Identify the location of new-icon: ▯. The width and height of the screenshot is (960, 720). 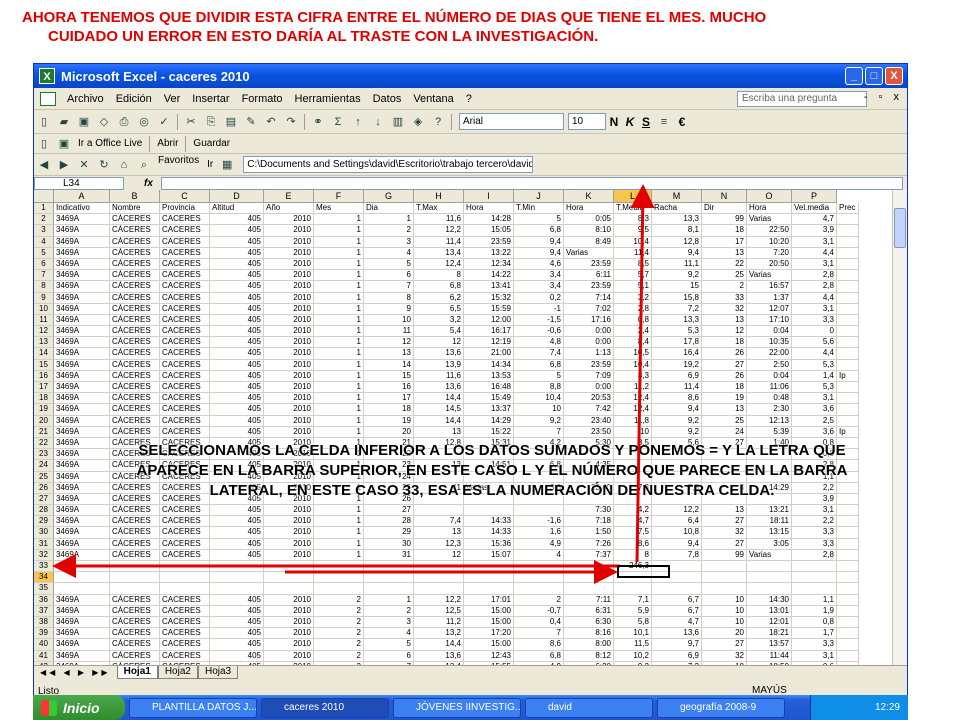
(44, 122).